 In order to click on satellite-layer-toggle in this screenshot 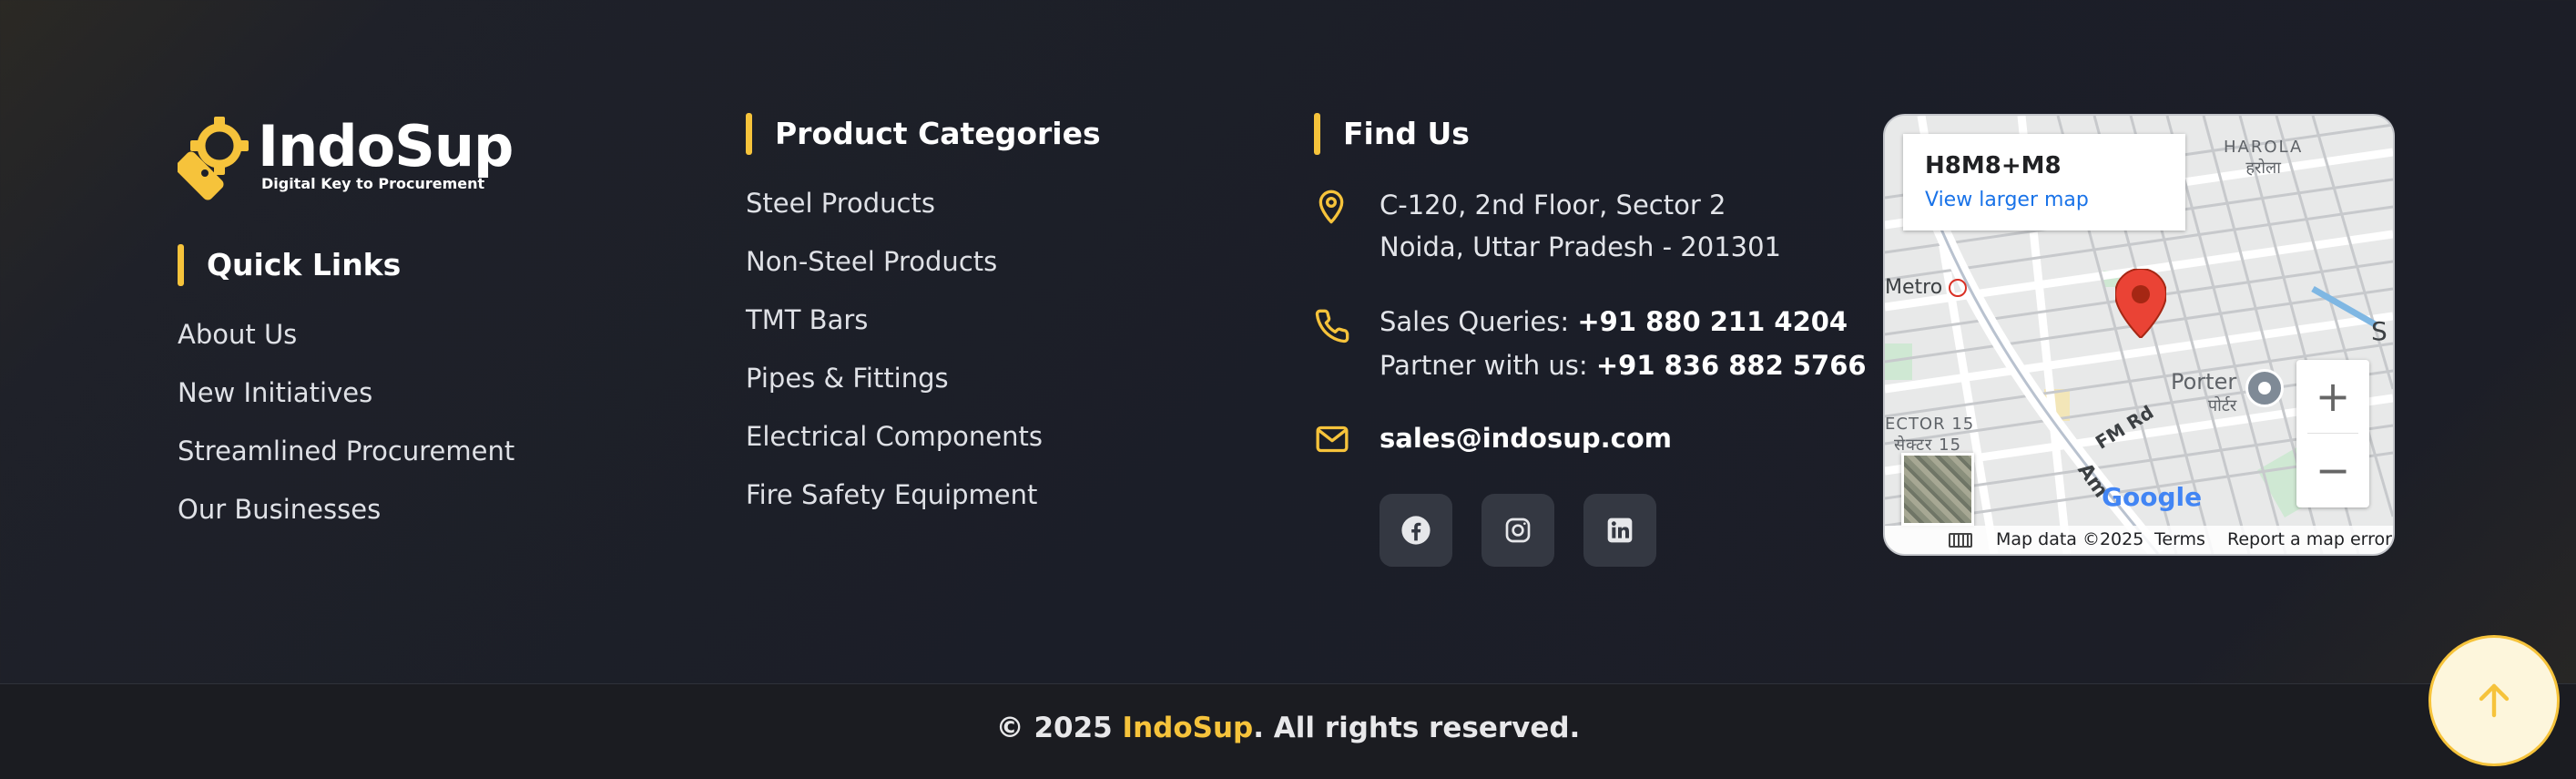, I will do `click(1938, 489)`.